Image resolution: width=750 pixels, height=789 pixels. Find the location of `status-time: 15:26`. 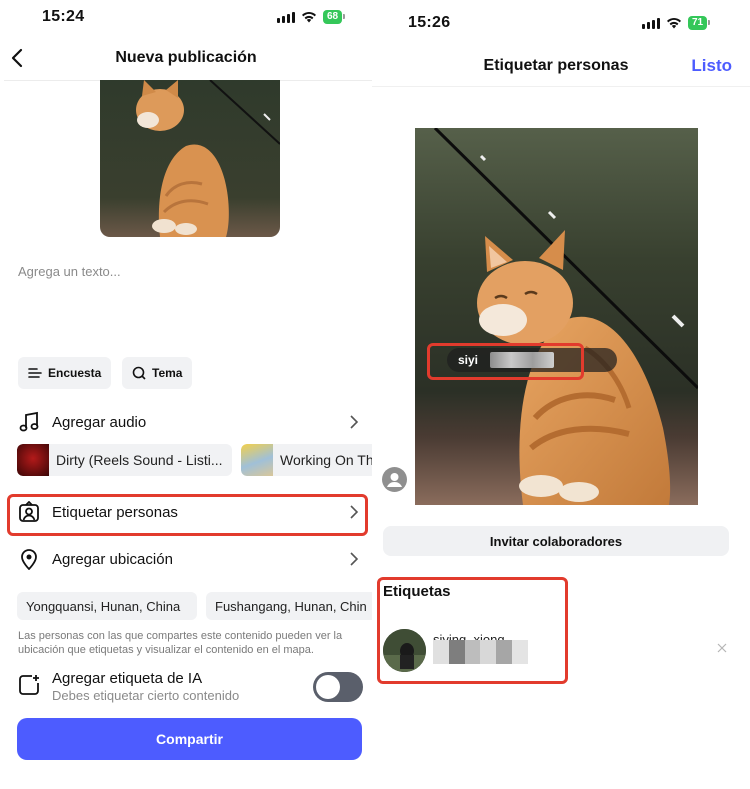

status-time: 15:26 is located at coordinates (429, 22).